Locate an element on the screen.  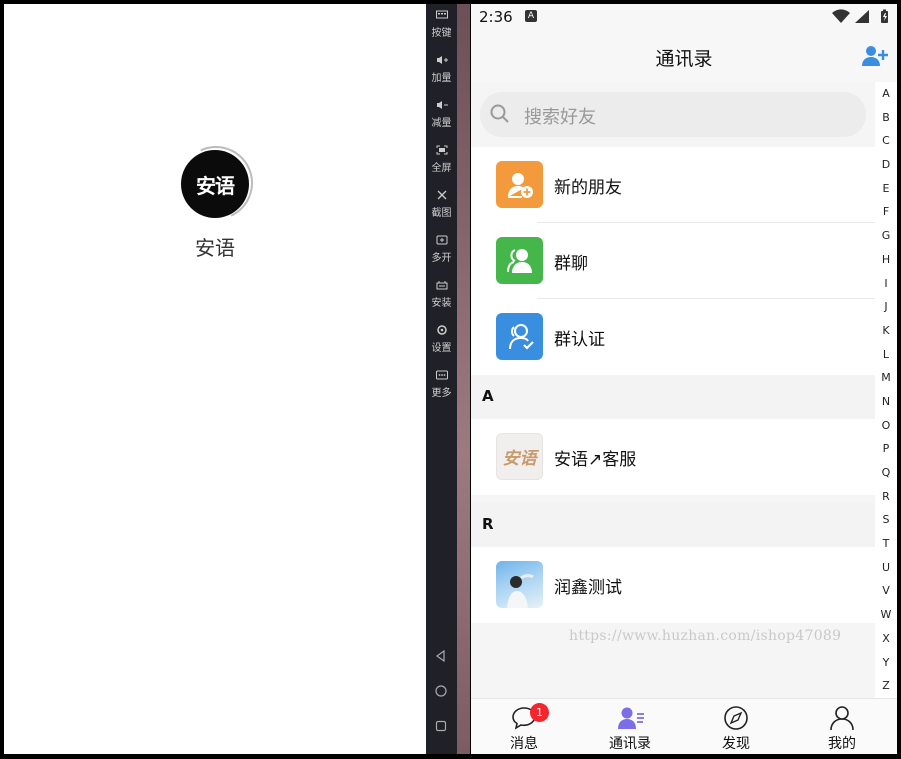
alphabet-letter: Z is located at coordinates (886, 686).